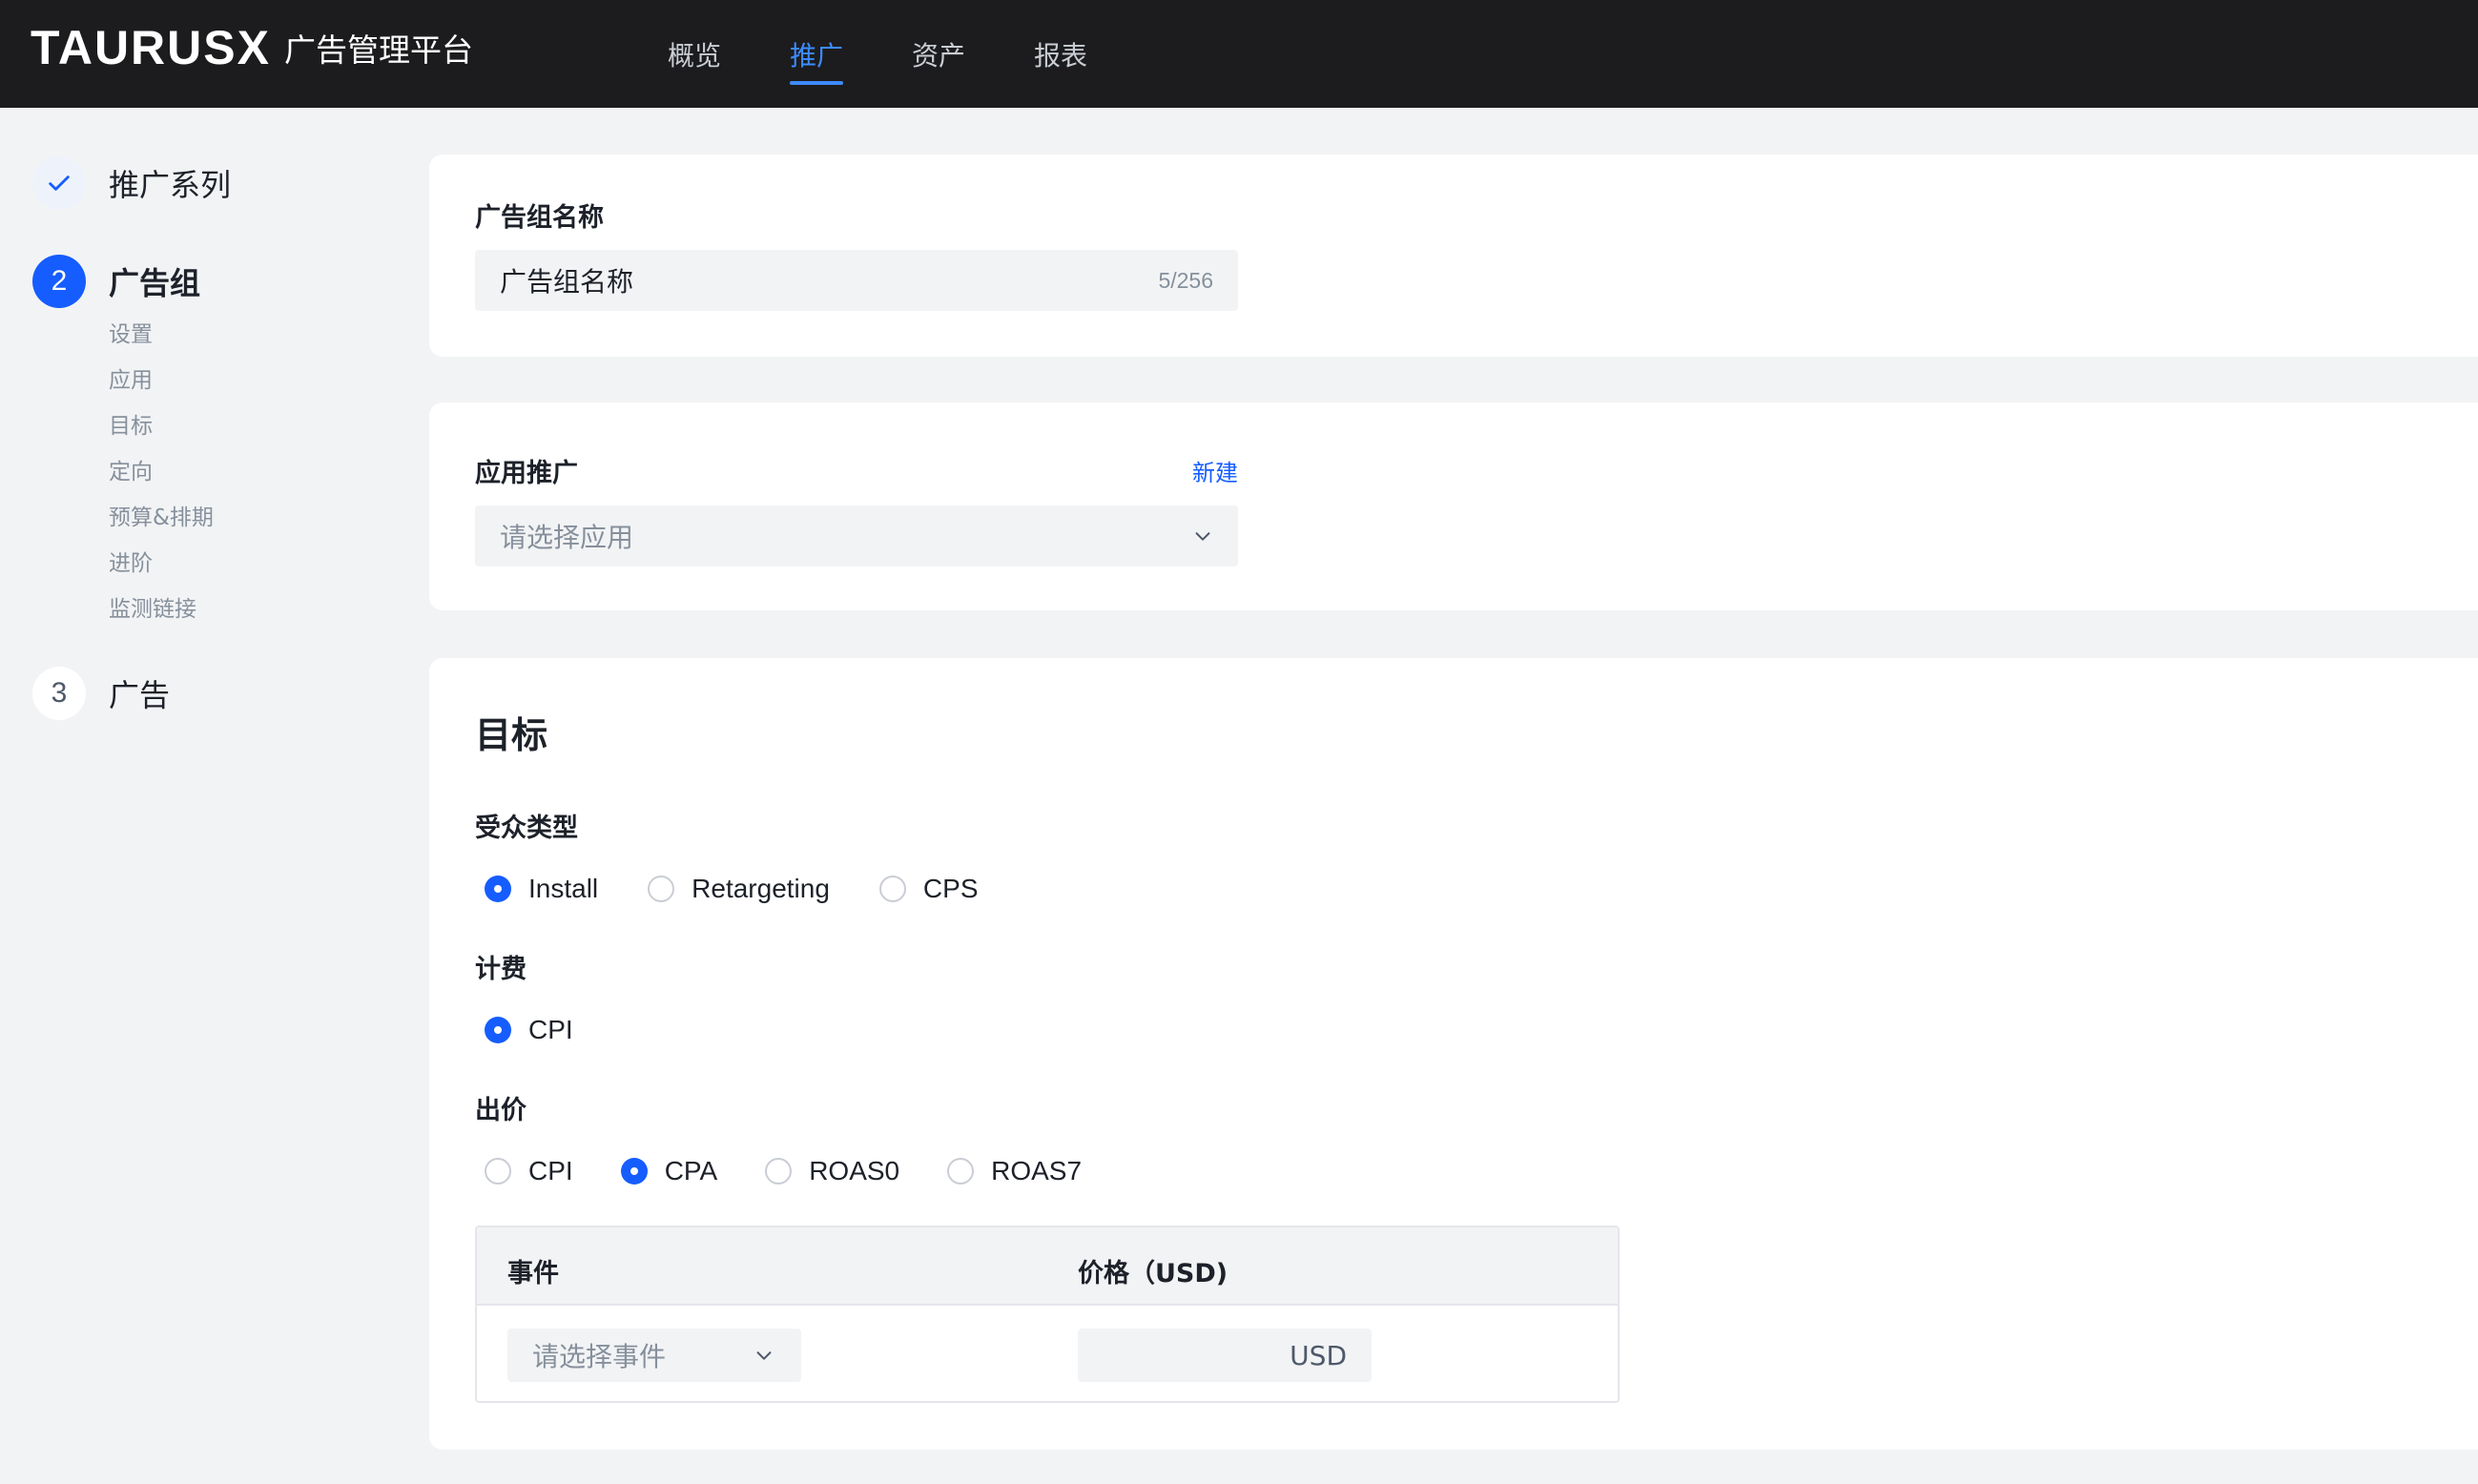  Describe the element at coordinates (599, 1356) in the screenshot. I see `event-select-placeholder: 请选择事件` at that location.